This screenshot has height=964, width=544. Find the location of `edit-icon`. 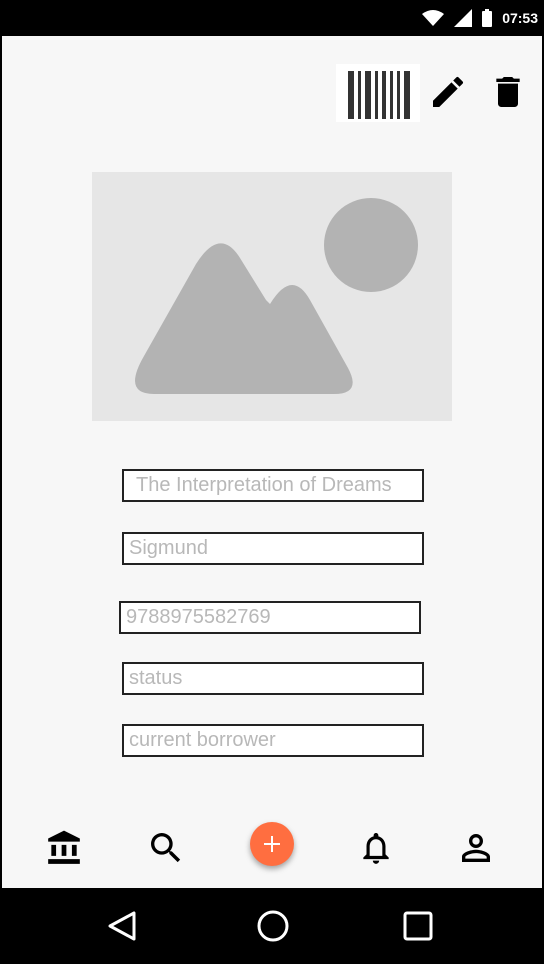

edit-icon is located at coordinates (448, 91).